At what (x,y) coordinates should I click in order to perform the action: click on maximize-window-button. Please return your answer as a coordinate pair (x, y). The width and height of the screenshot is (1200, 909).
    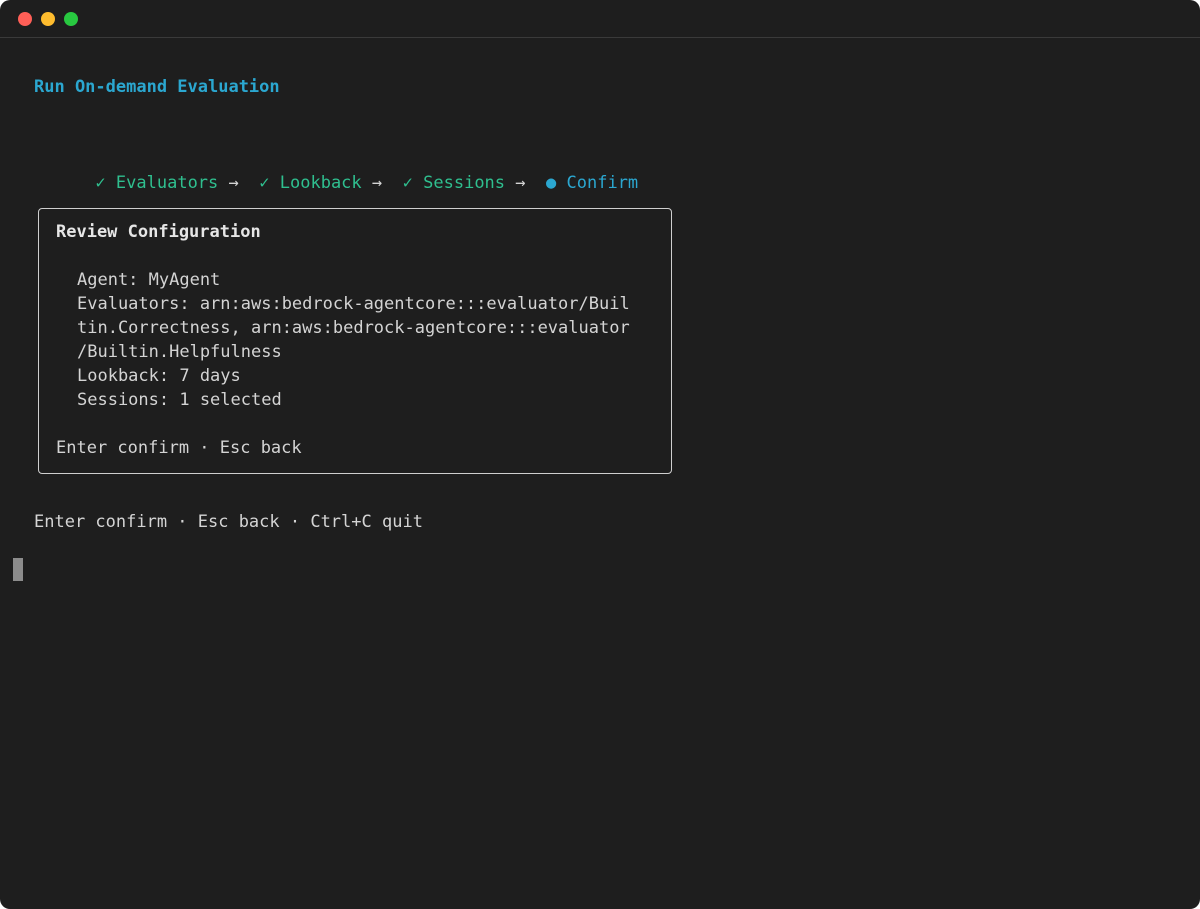
    Looking at the image, I should click on (71, 19).